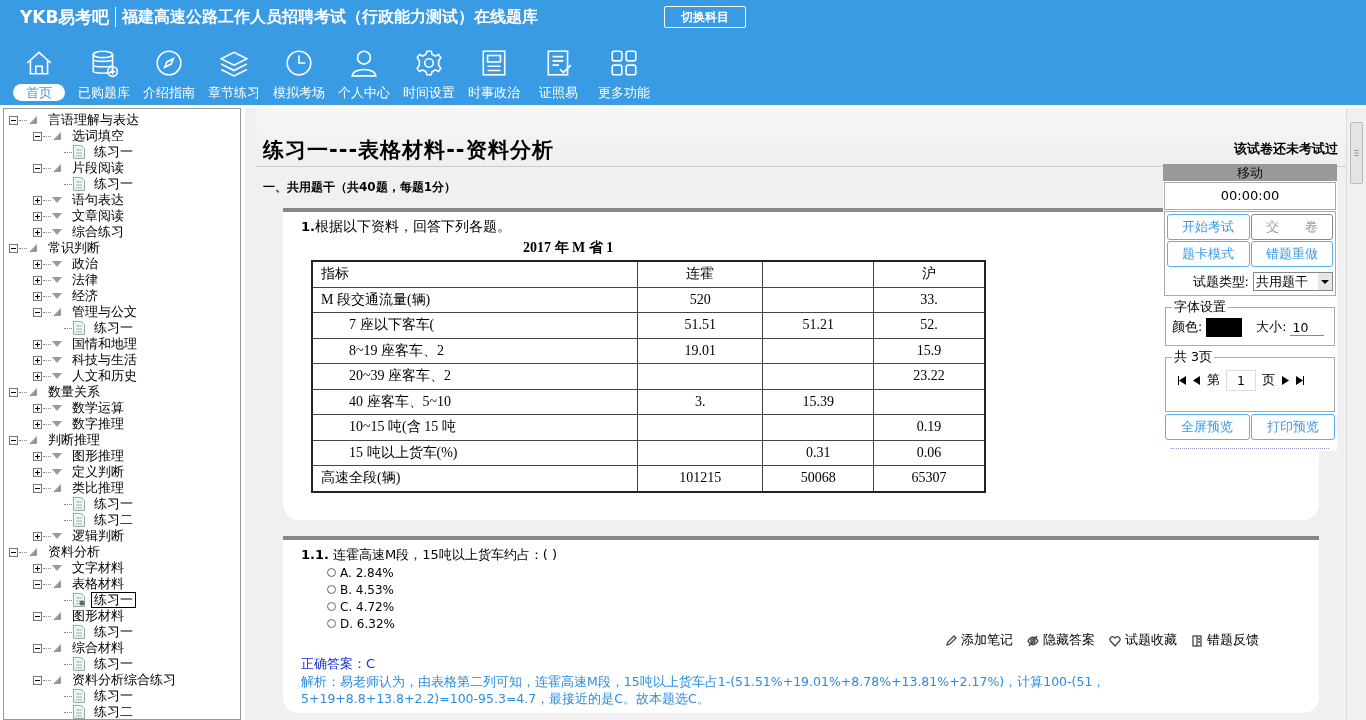 The image size is (1366, 720). Describe the element at coordinates (98, 408) in the screenshot. I see `tree-folder: 数学运算` at that location.